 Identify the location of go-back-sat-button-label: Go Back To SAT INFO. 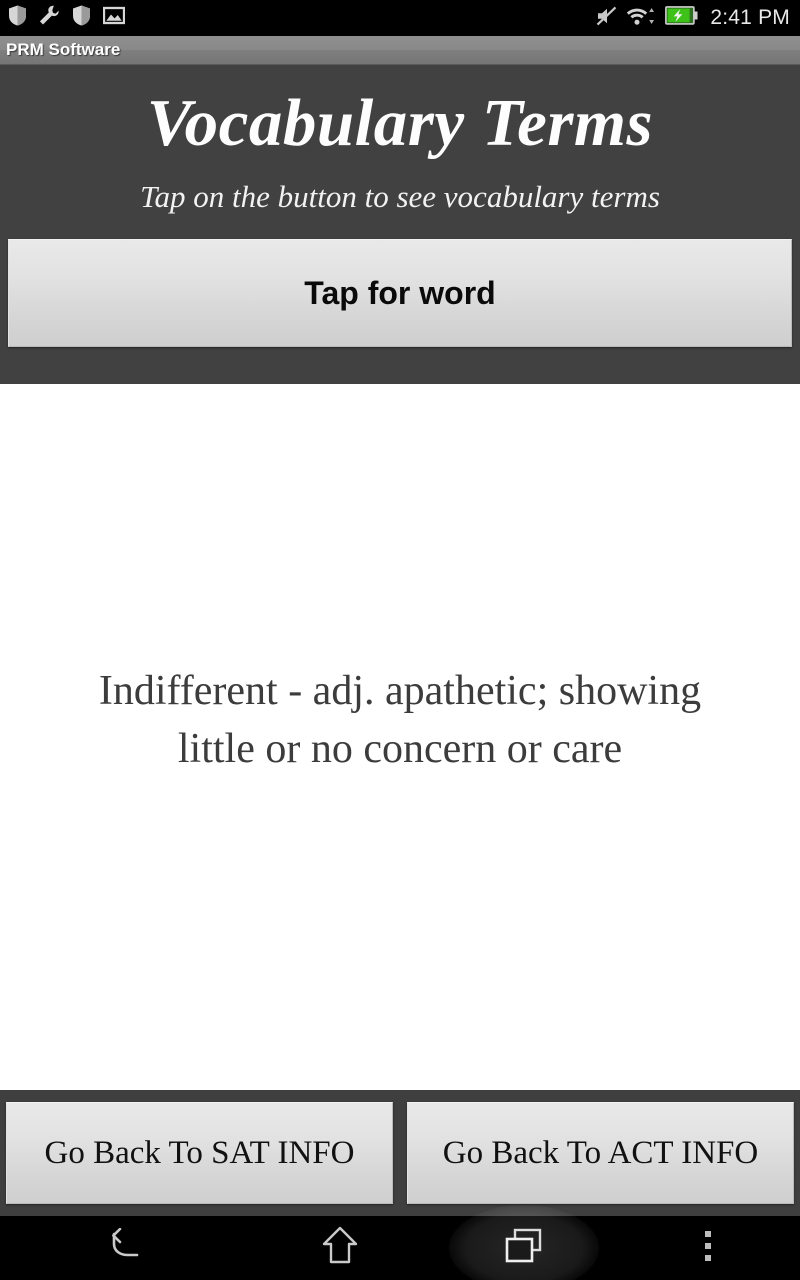
(199, 1152).